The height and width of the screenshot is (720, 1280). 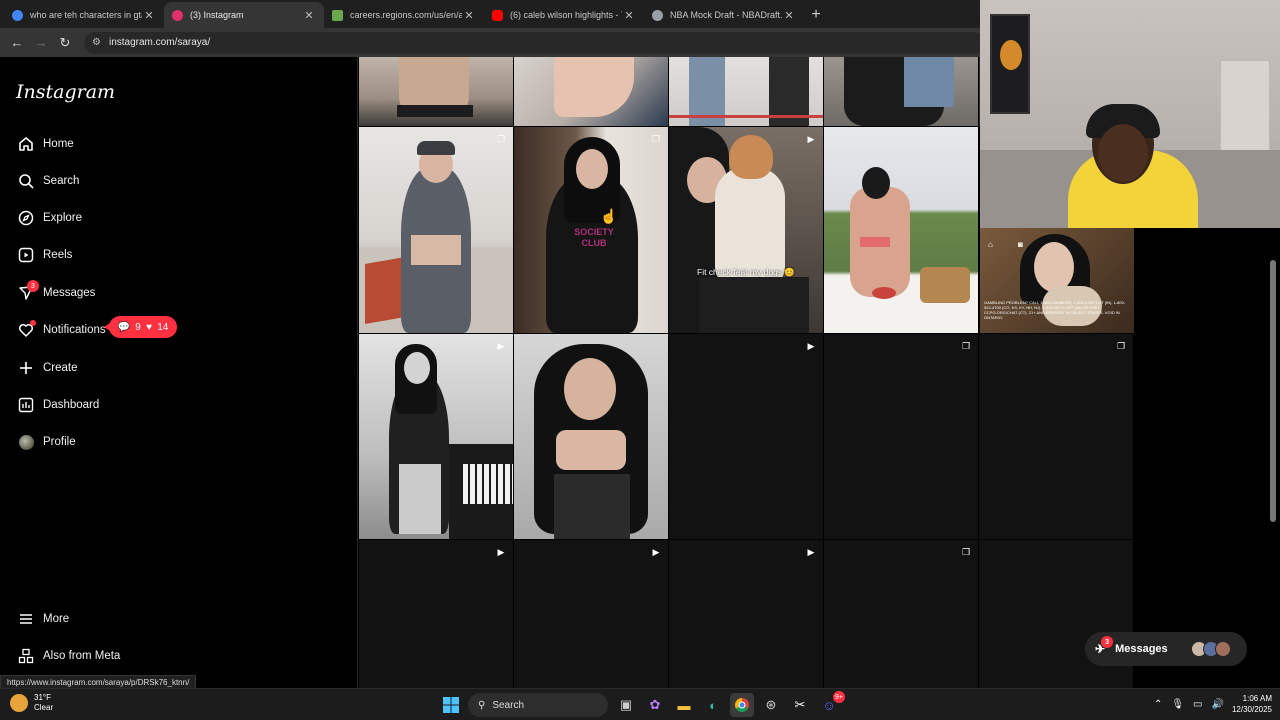 I want to click on weather-widget: 31°F Clear, so click(x=31, y=703).